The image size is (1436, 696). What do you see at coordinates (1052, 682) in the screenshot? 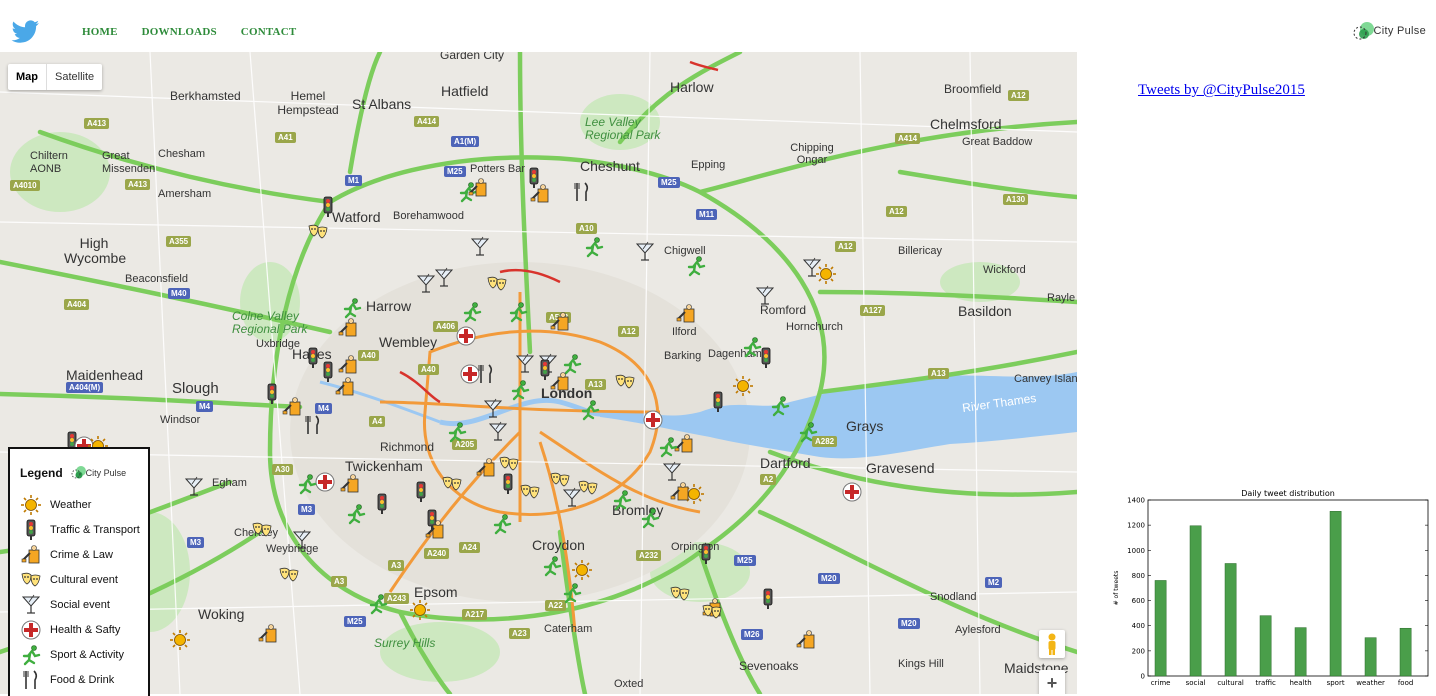
I see `zoom-in-button: +` at bounding box center [1052, 682].